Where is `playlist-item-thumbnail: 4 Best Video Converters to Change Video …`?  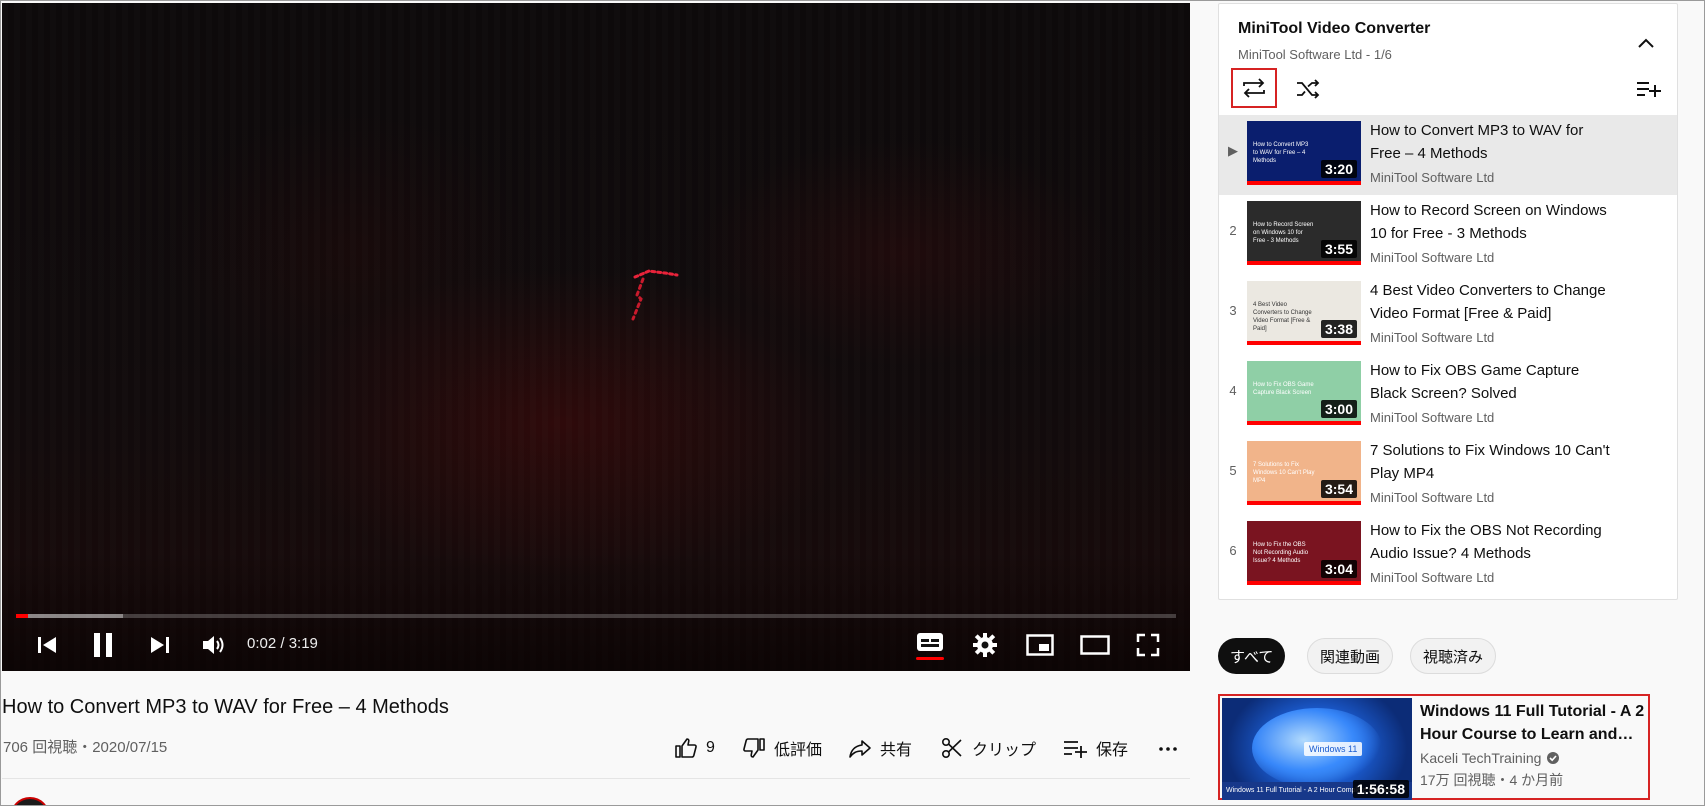
playlist-item-thumbnail: 4 Best Video Converters to Change Video … is located at coordinates (1304, 313).